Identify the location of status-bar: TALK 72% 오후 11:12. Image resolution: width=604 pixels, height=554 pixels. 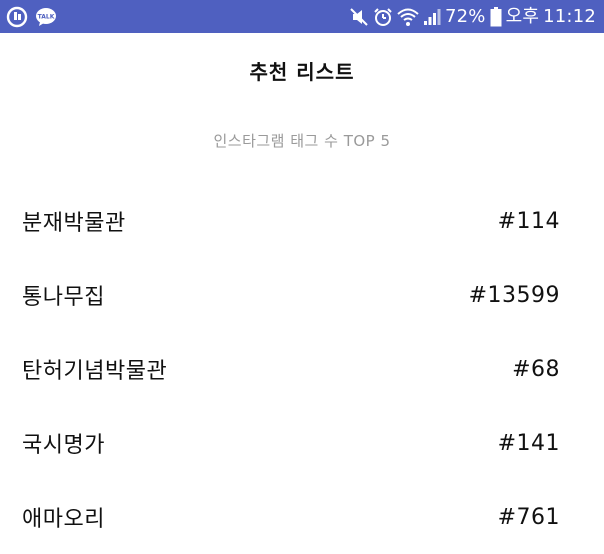
(302, 16).